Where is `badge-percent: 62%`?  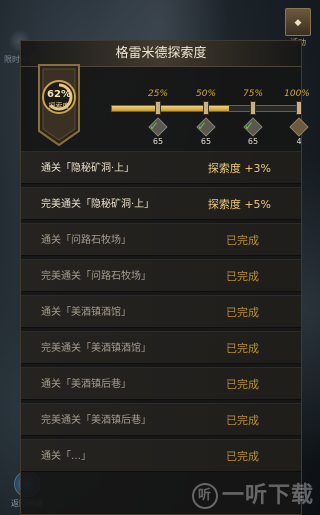
badge-percent: 62% is located at coordinates (59, 94).